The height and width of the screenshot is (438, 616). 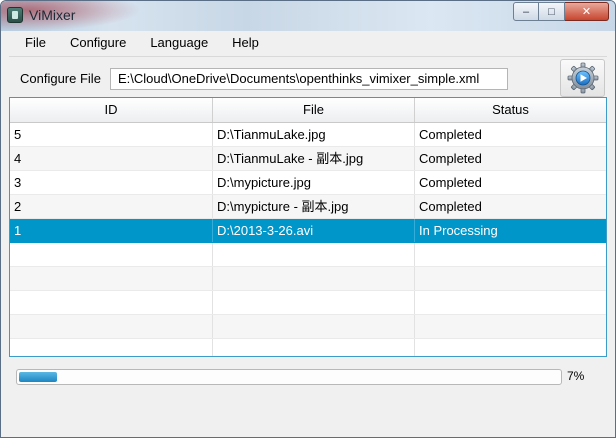 I want to click on cell-file: D:\mypicture.jpg, so click(x=314, y=182).